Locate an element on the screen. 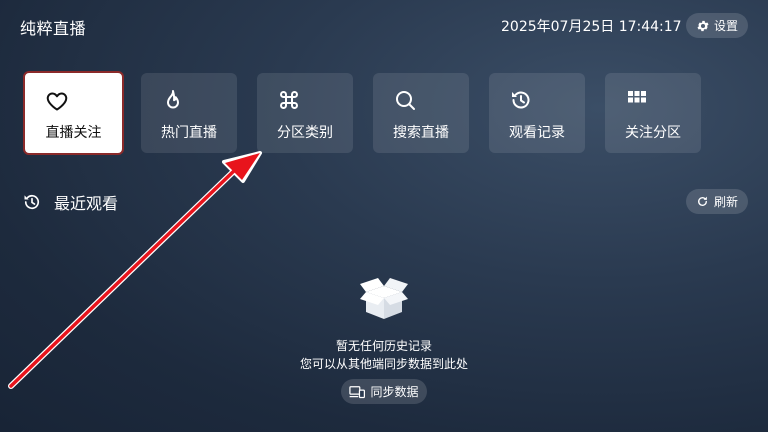  tile-search-live: 搜索直播 is located at coordinates (421, 113).